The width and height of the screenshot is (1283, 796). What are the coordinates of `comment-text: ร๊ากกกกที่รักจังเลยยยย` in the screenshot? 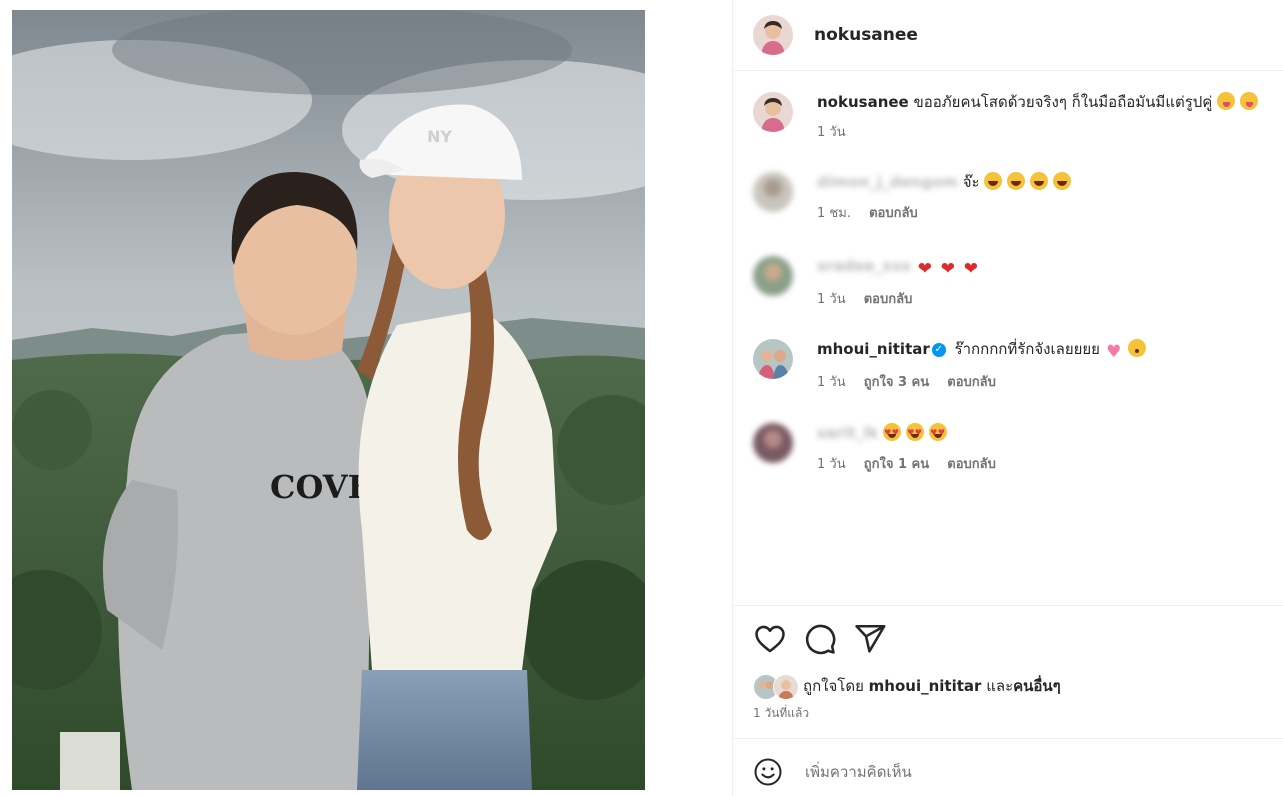 It's located at (1027, 349).